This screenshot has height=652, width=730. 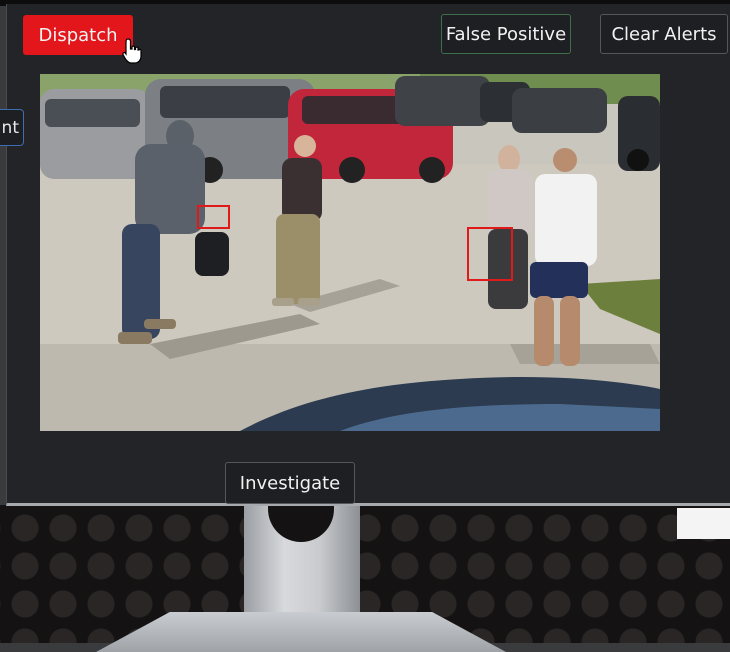 I want to click on dispatch-button: Dispatch, so click(x=78, y=35).